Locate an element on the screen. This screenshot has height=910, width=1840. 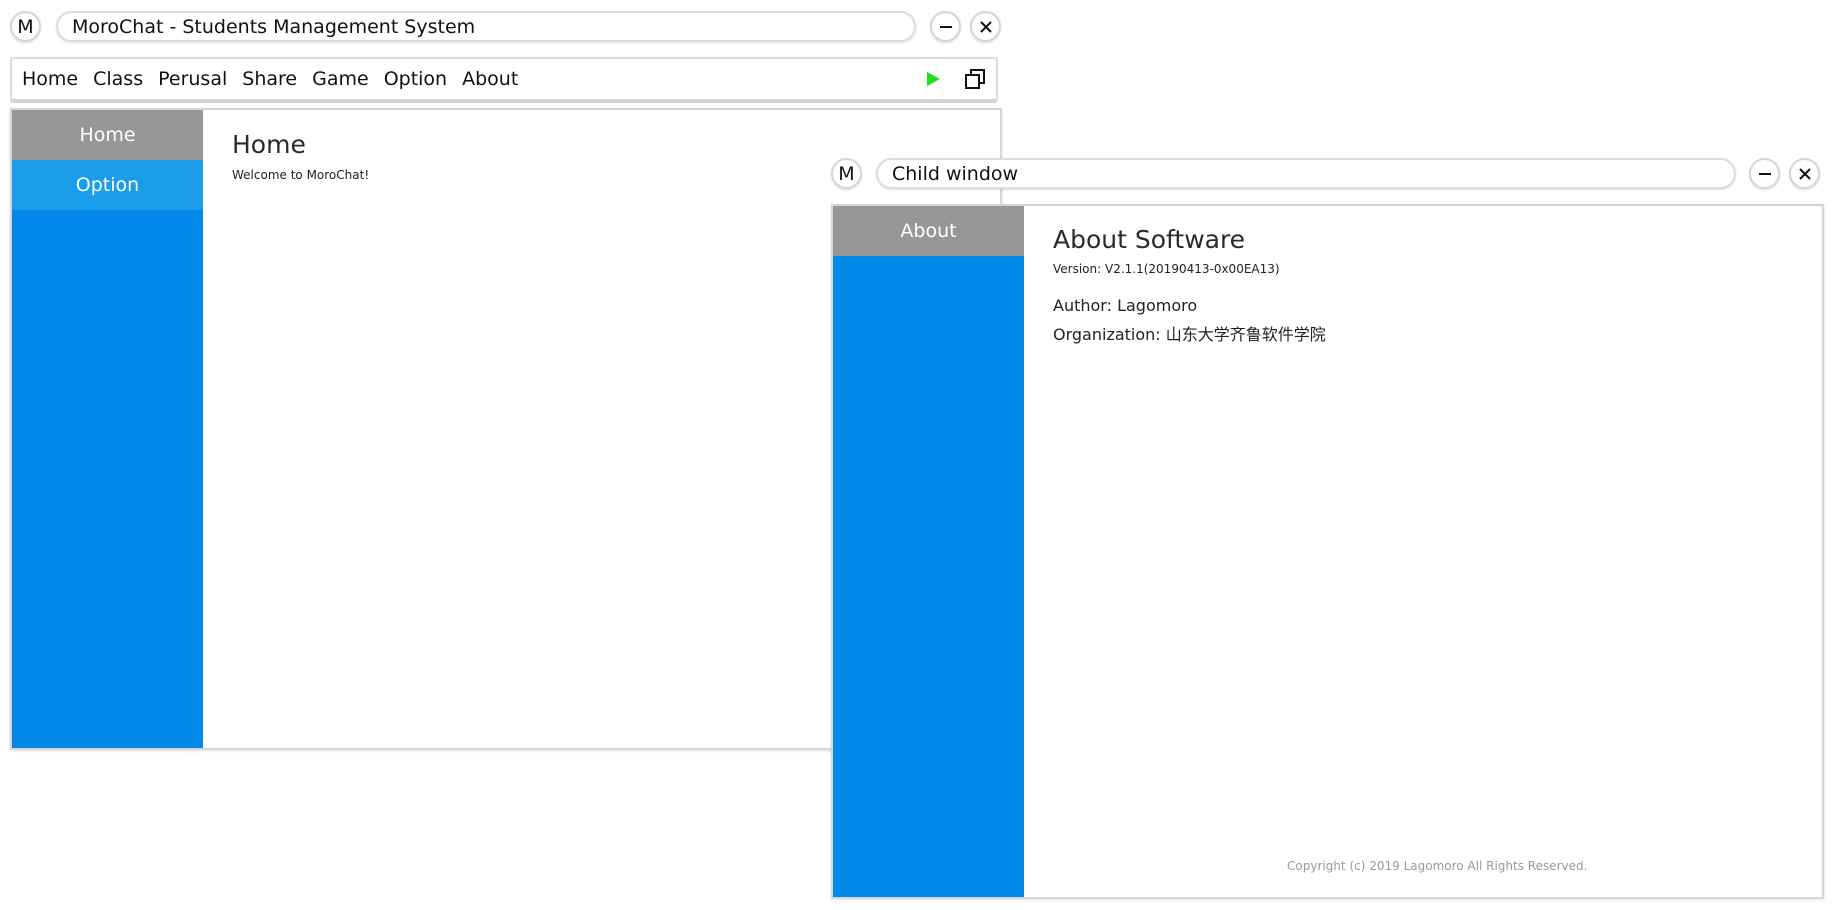
child-minimize-button is located at coordinates (1764, 173).